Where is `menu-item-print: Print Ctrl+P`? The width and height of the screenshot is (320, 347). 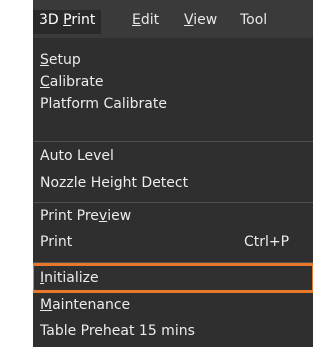 menu-item-print: Print Ctrl+P is located at coordinates (173, 242).